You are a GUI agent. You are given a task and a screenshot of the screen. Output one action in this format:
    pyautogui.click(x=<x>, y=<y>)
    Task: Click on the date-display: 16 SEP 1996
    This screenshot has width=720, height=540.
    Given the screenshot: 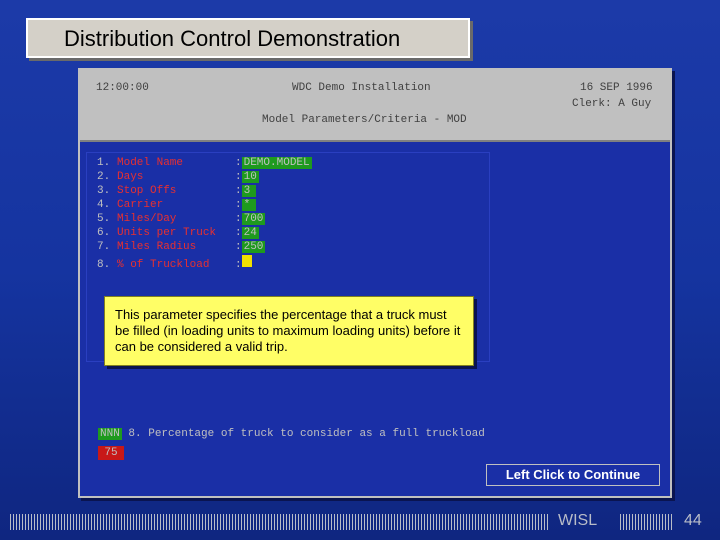 What is the action you would take?
    pyautogui.click(x=616, y=88)
    